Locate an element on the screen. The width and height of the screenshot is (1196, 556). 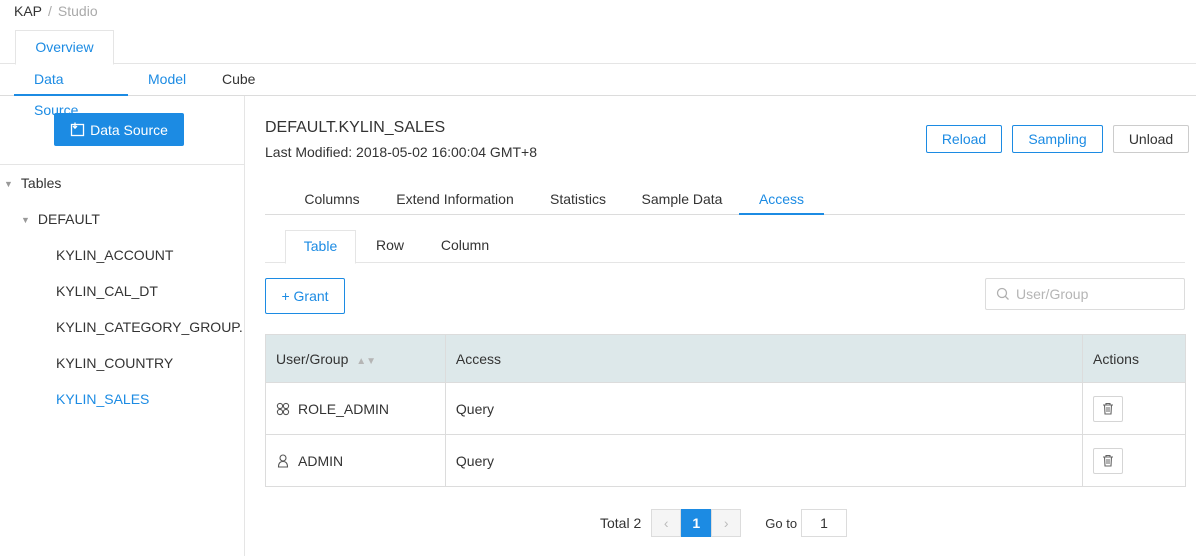
tree-node-database: ▼ DEFAULT is located at coordinates (60, 219).